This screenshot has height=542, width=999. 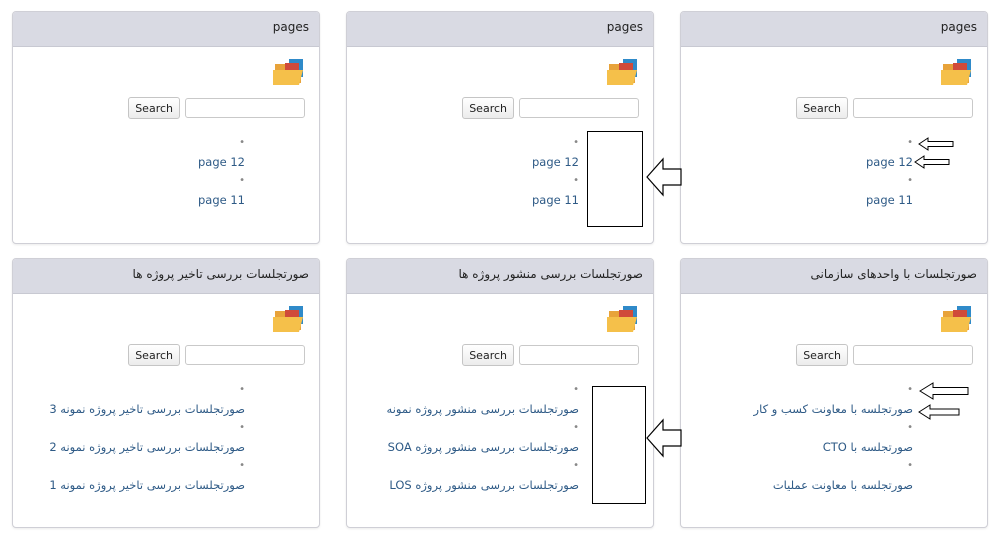 What do you see at coordinates (166, 276) in the screenshot?
I see `panel-title: صورتجلسات بررسی تاخیر پروژه ها` at bounding box center [166, 276].